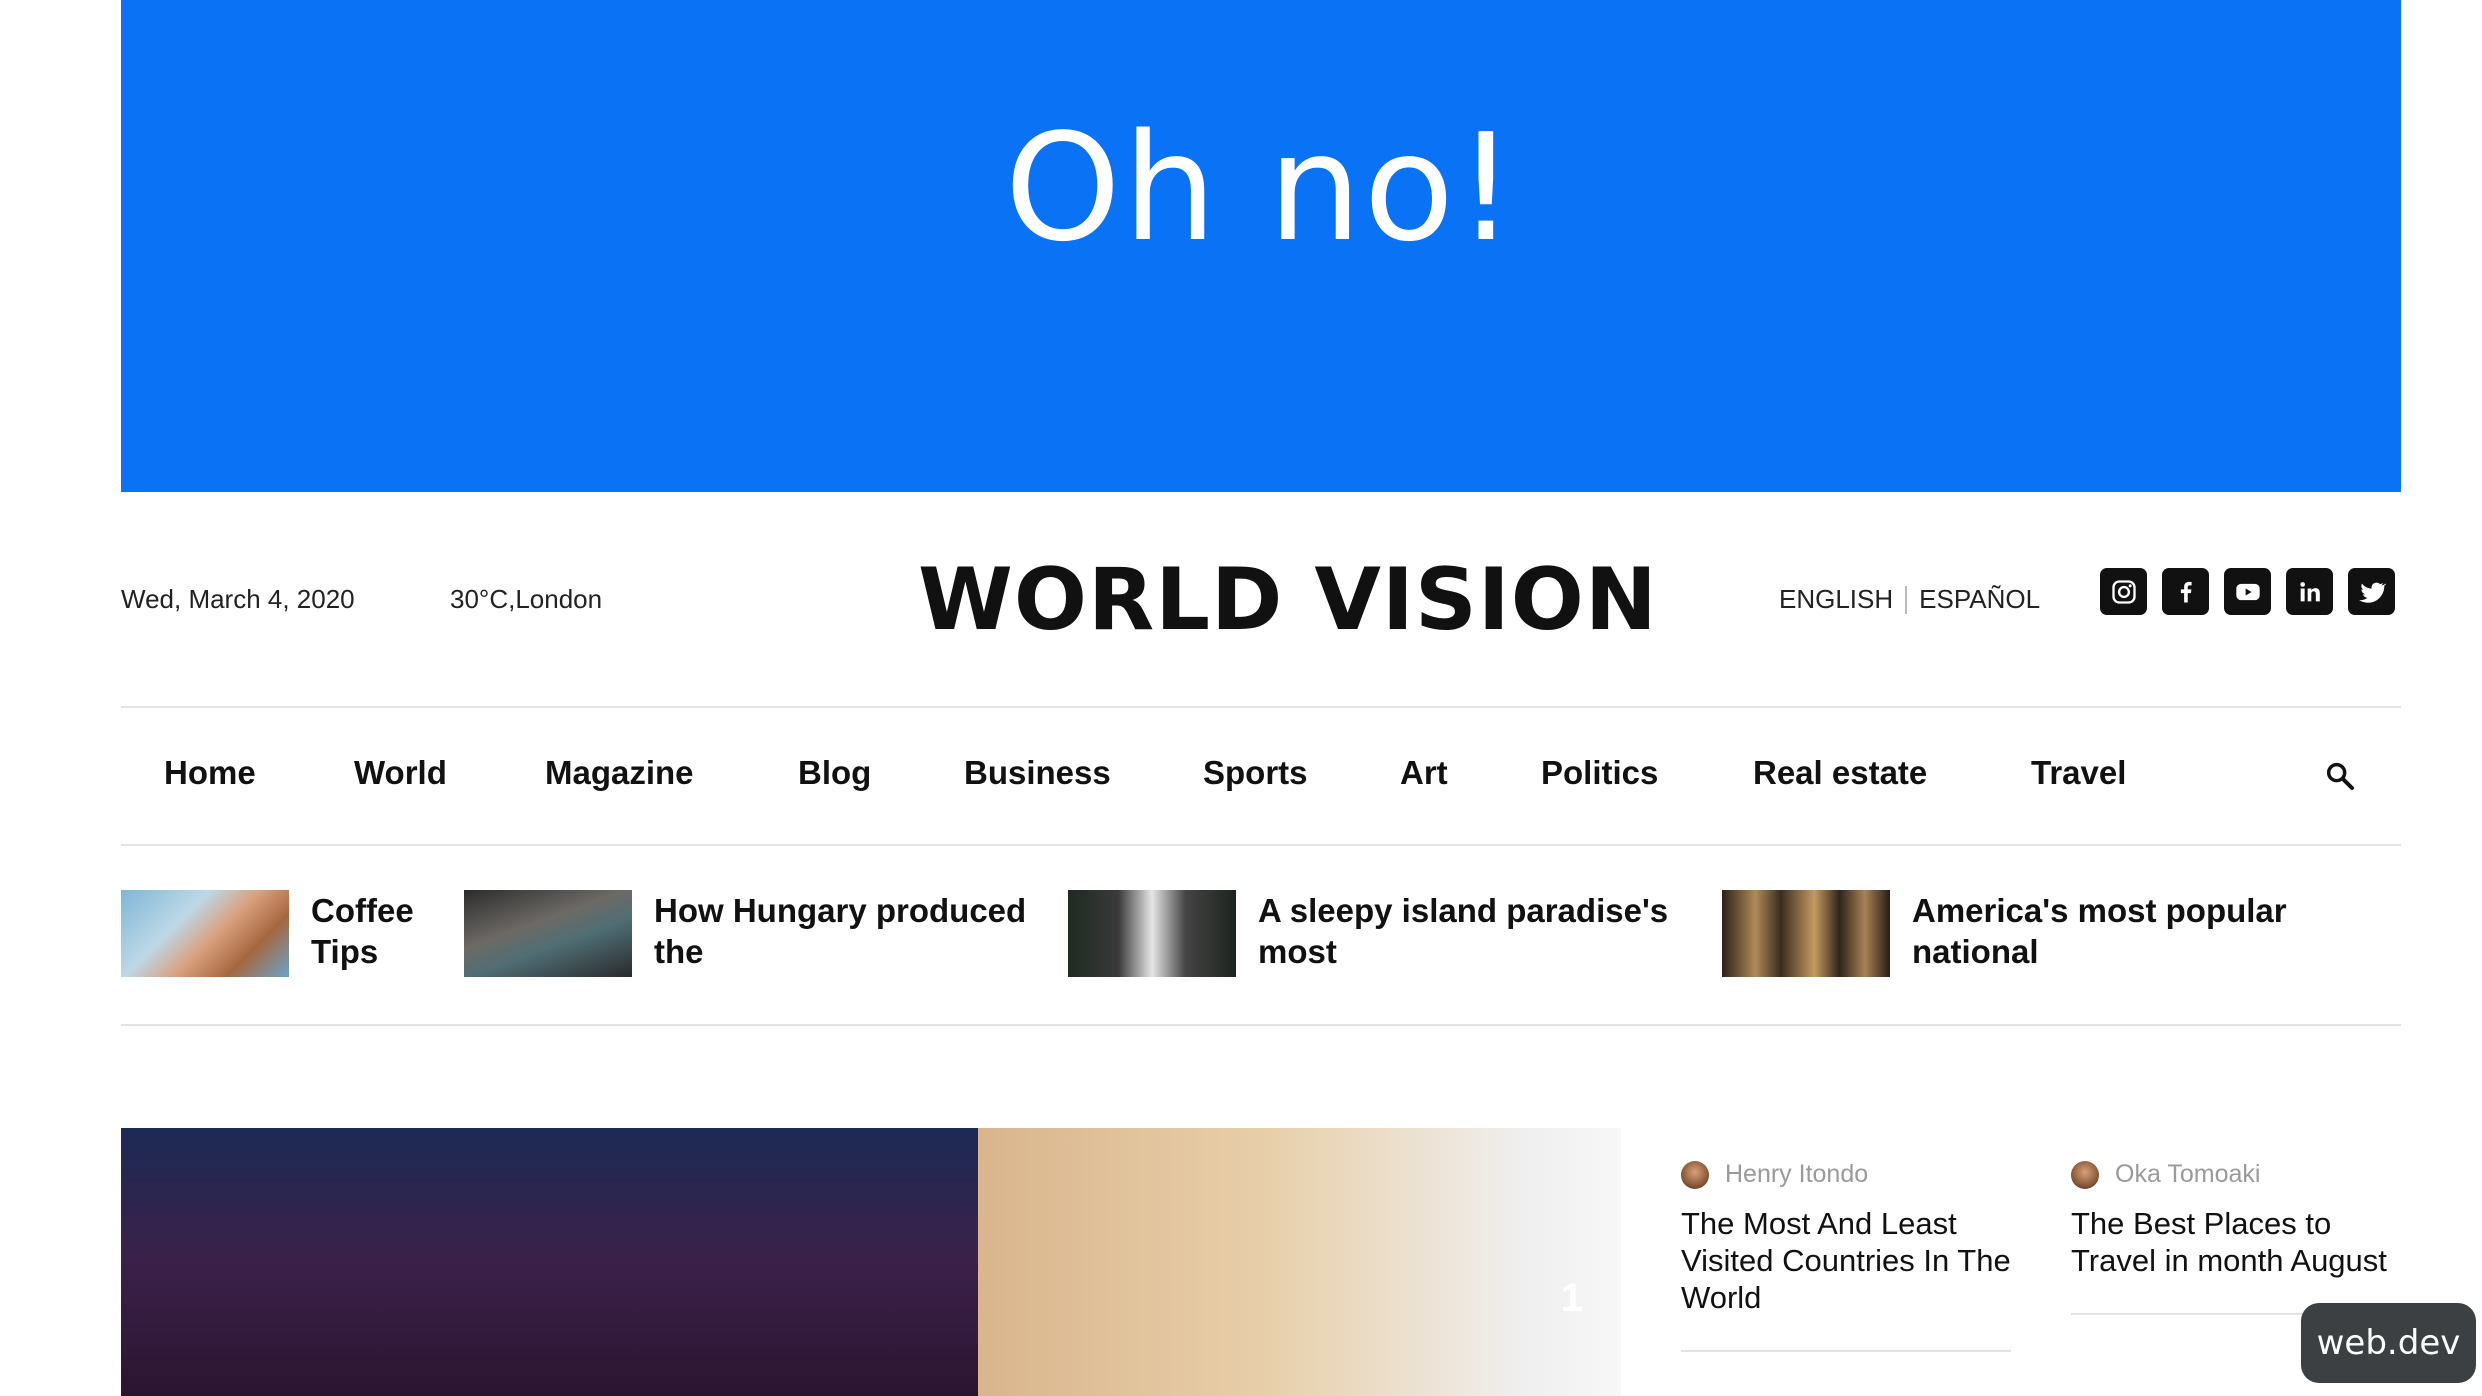 This screenshot has height=1396, width=2482. Describe the element at coordinates (1797, 1174) in the screenshot. I see `author-name: Henry Itondo` at that location.